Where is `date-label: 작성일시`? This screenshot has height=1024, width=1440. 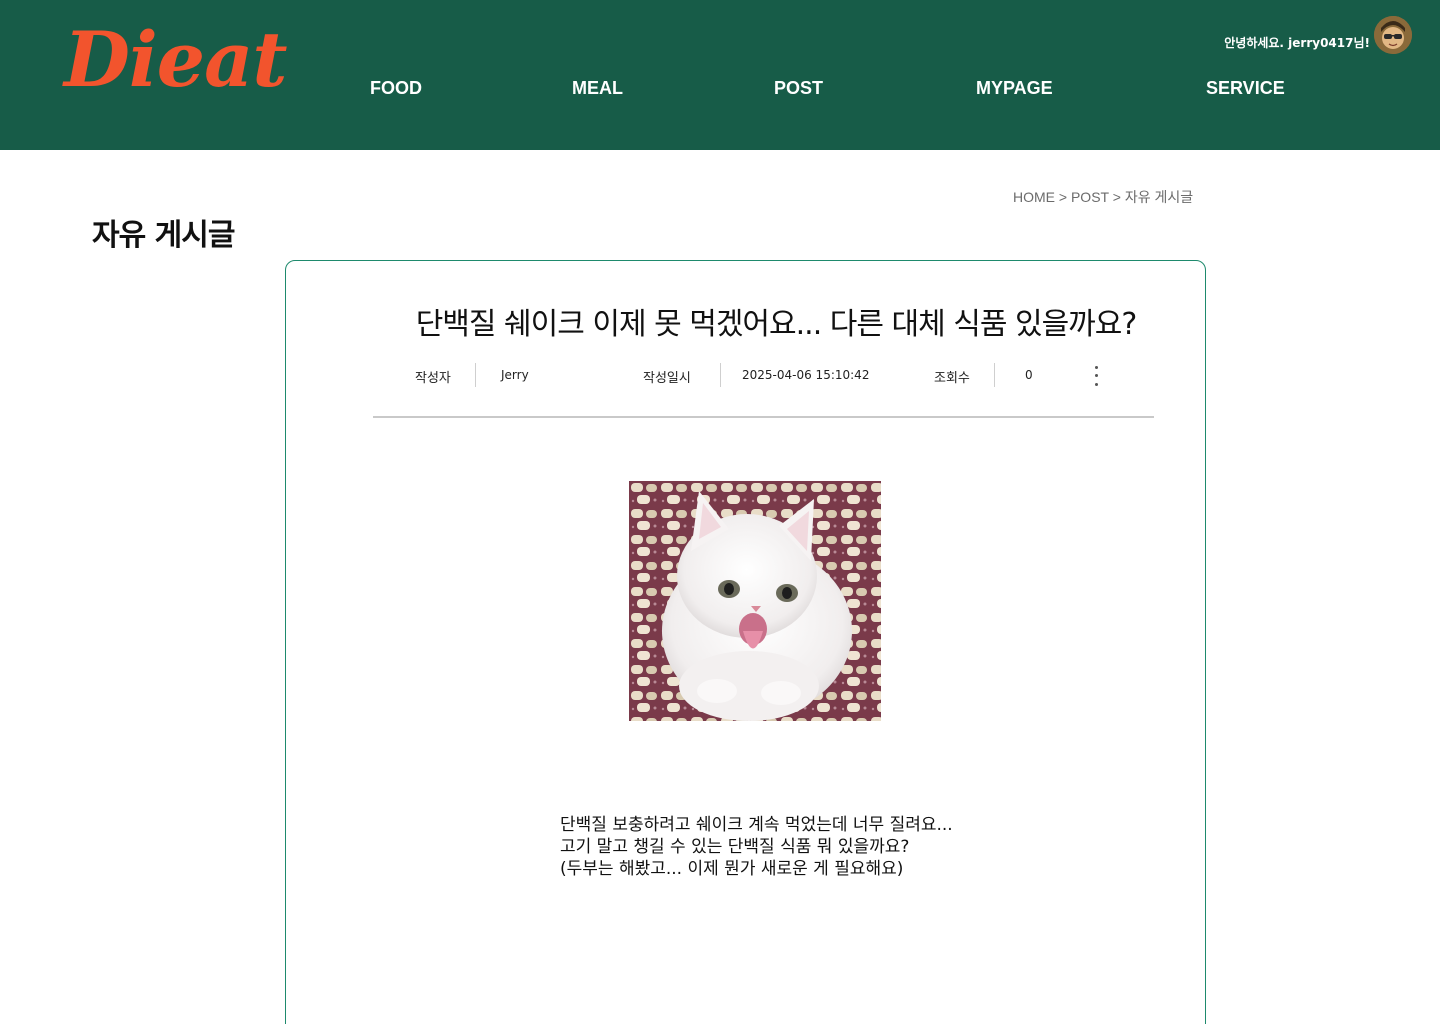 date-label: 작성일시 is located at coordinates (667, 378).